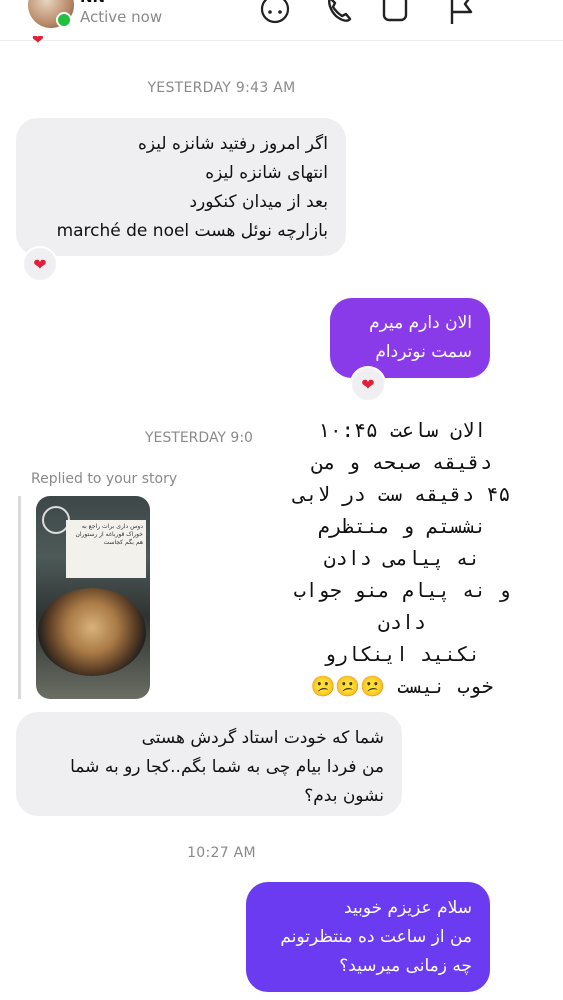 The image size is (563, 1000). I want to click on phone-icon, so click(339, 13).